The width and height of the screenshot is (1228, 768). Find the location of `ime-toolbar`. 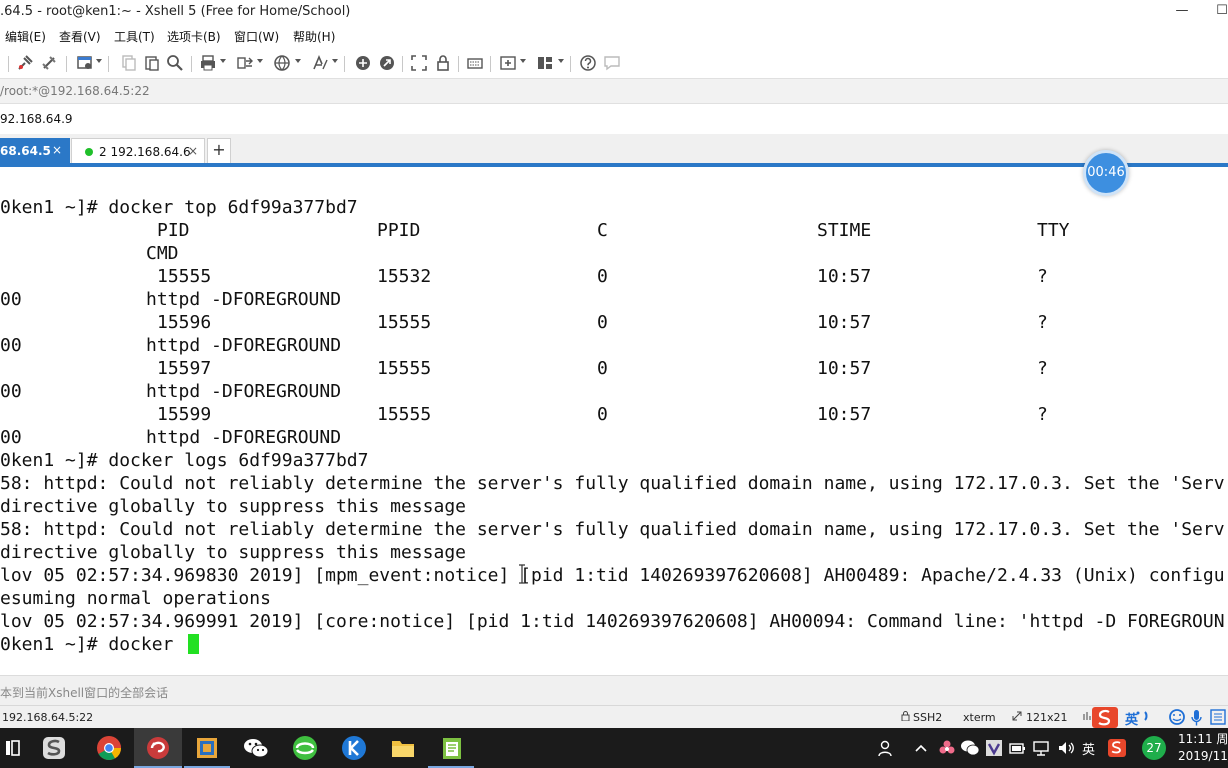

ime-toolbar is located at coordinates (1160, 717).